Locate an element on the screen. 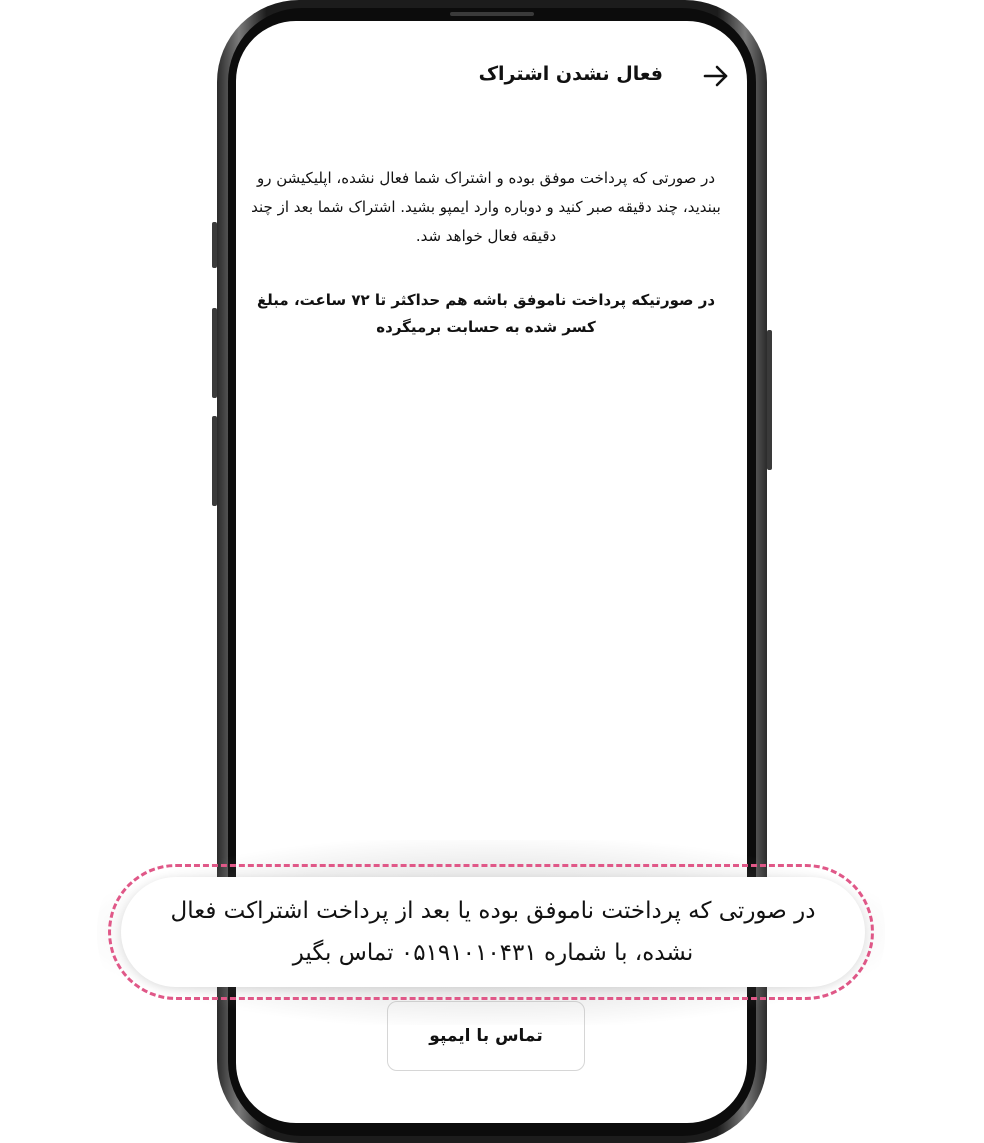 The height and width of the screenshot is (1143, 984). side-button-volume-up is located at coordinates (214, 353).